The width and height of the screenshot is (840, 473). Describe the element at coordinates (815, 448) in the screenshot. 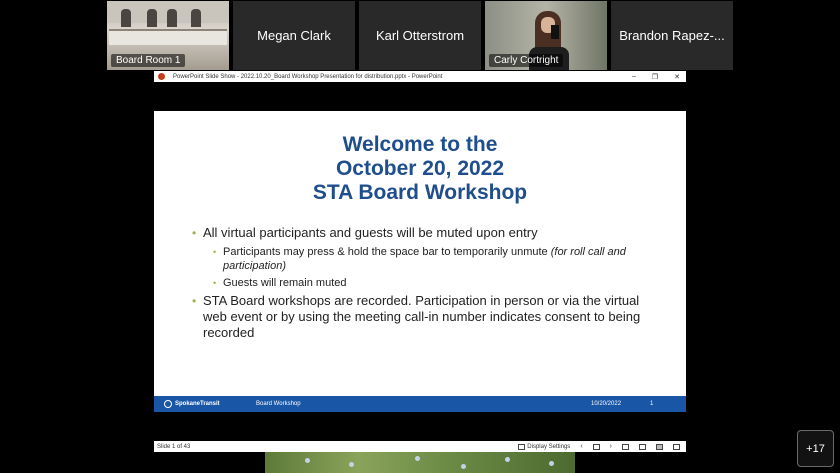

I see `more-participants-button: +17` at that location.